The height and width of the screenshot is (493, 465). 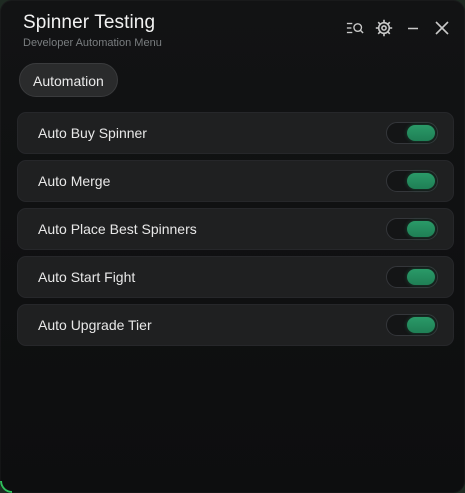 What do you see at coordinates (92, 133) in the screenshot?
I see `toggle-label: Auto Buy Spinner` at bounding box center [92, 133].